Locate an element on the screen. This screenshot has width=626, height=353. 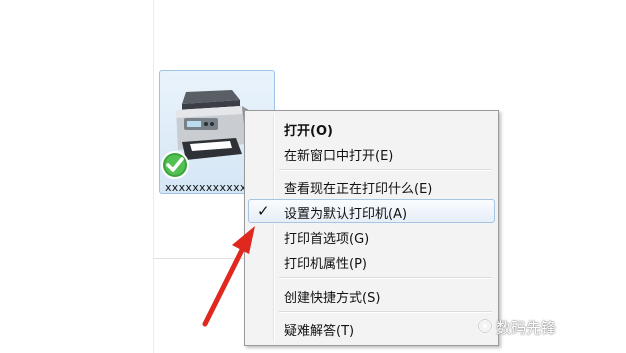
menu-item-printer-properties: 打印机属性(P) is located at coordinates (371, 261).